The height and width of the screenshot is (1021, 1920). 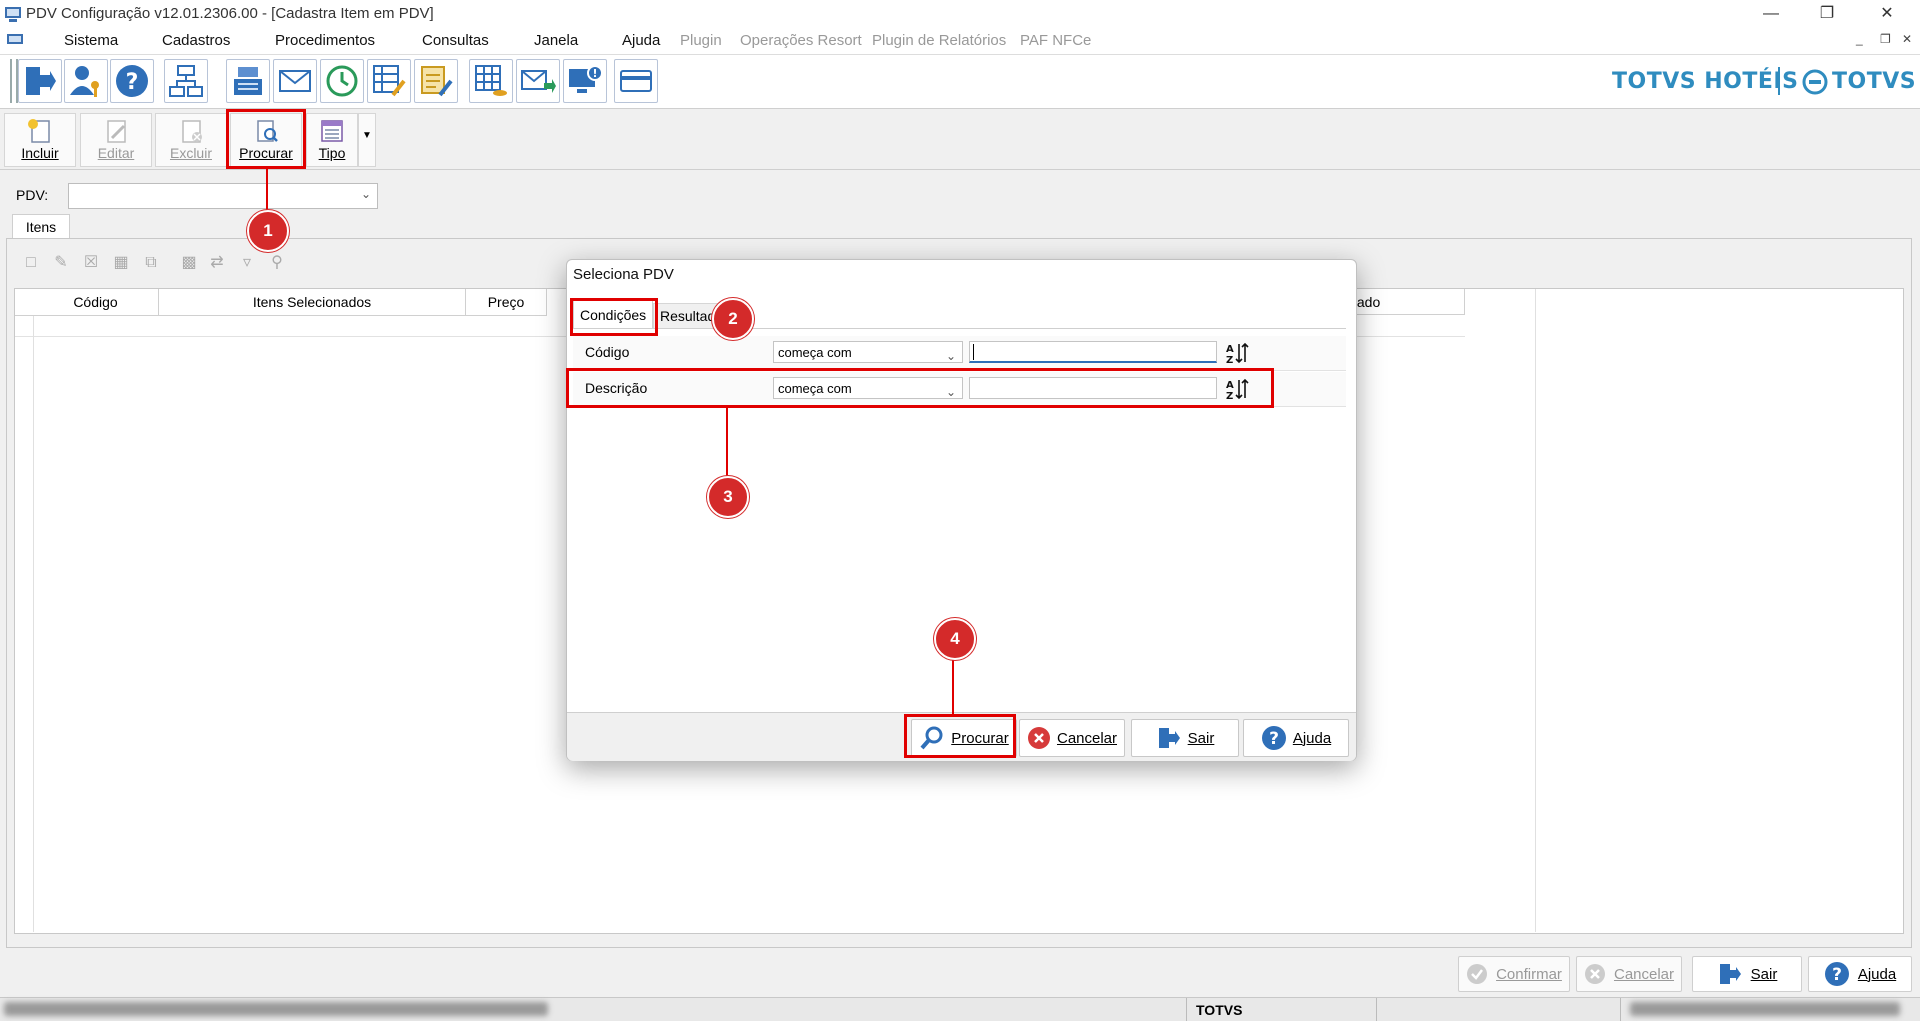 What do you see at coordinates (15, 39) in the screenshot?
I see `mdi-child-icon` at bounding box center [15, 39].